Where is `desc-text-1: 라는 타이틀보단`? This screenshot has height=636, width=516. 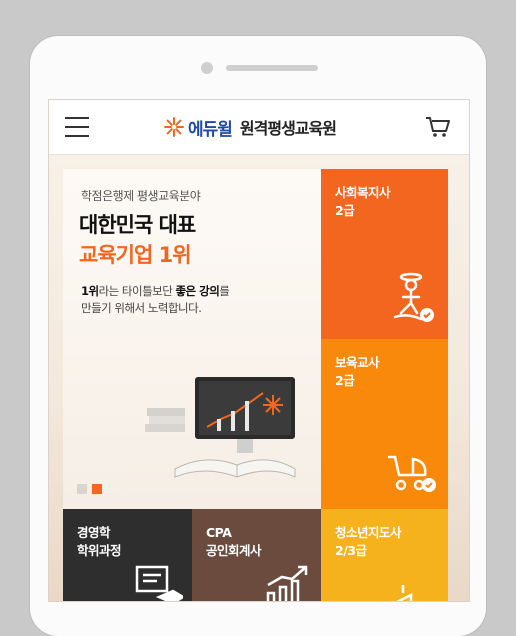
desc-text-1: 라는 타이틀보단 is located at coordinates (137, 291).